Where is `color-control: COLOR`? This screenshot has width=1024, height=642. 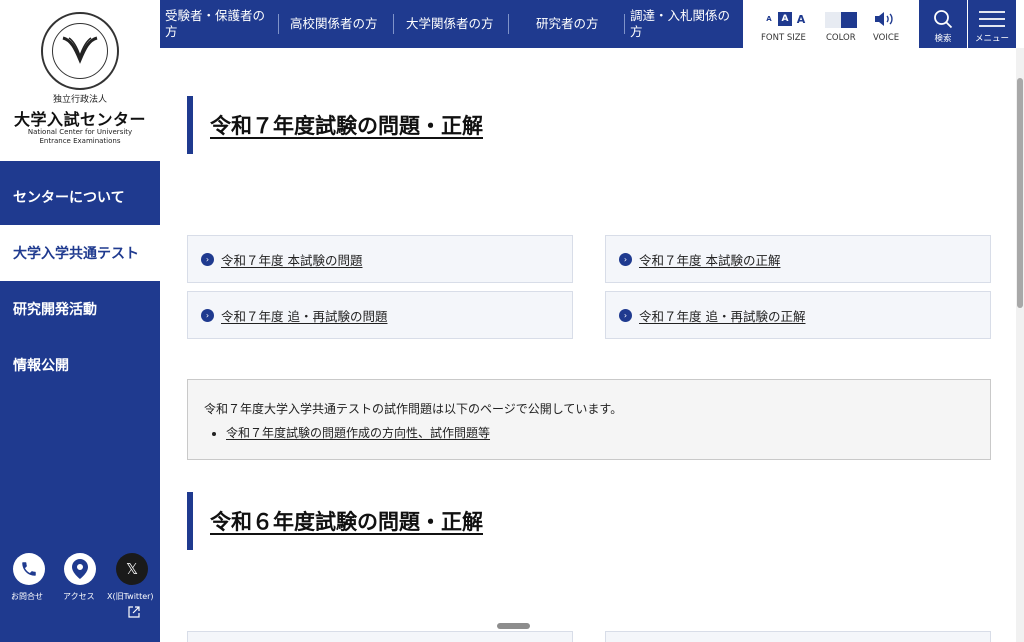
color-control: COLOR is located at coordinates (842, 24).